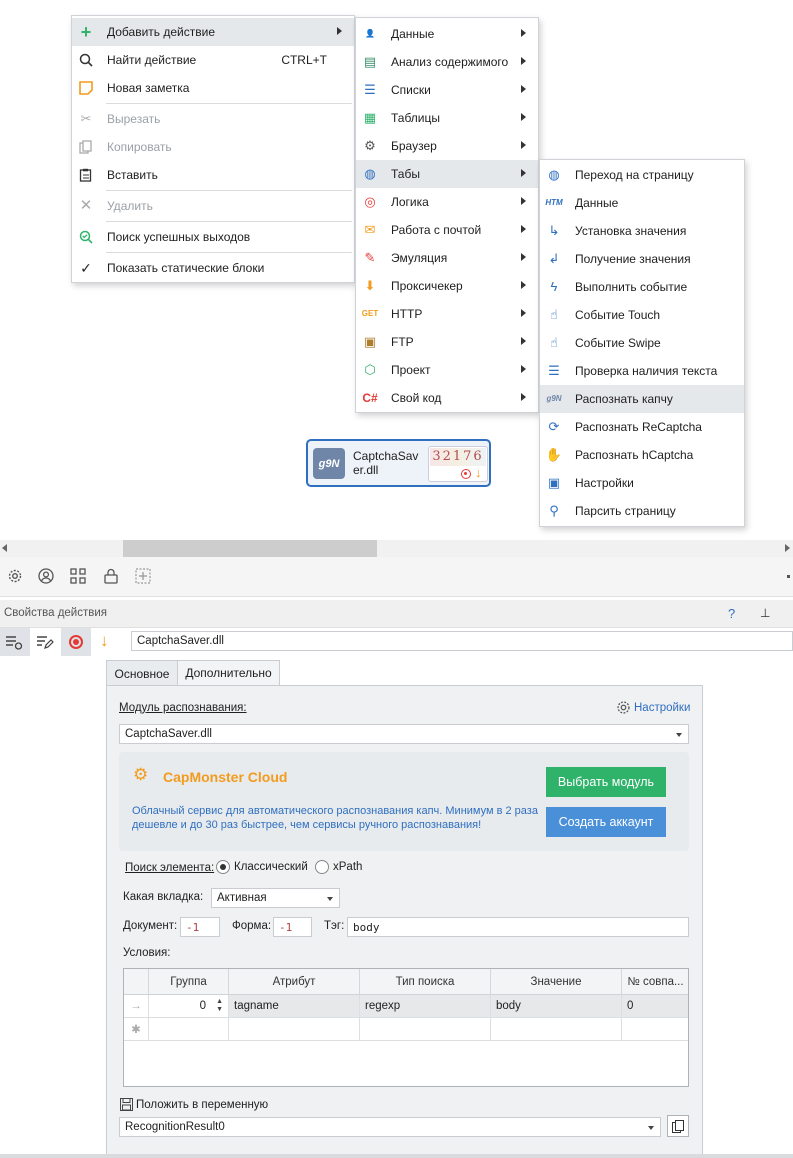 The height and width of the screenshot is (1158, 793). I want to click on submenu-item-project: ⬡ Проект, so click(447, 370).